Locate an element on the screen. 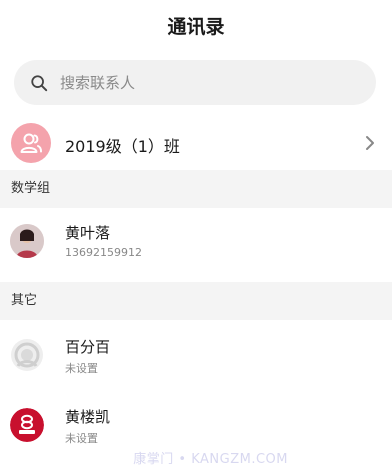 The height and width of the screenshot is (469, 392). logo-avatar-icon is located at coordinates (27, 425).